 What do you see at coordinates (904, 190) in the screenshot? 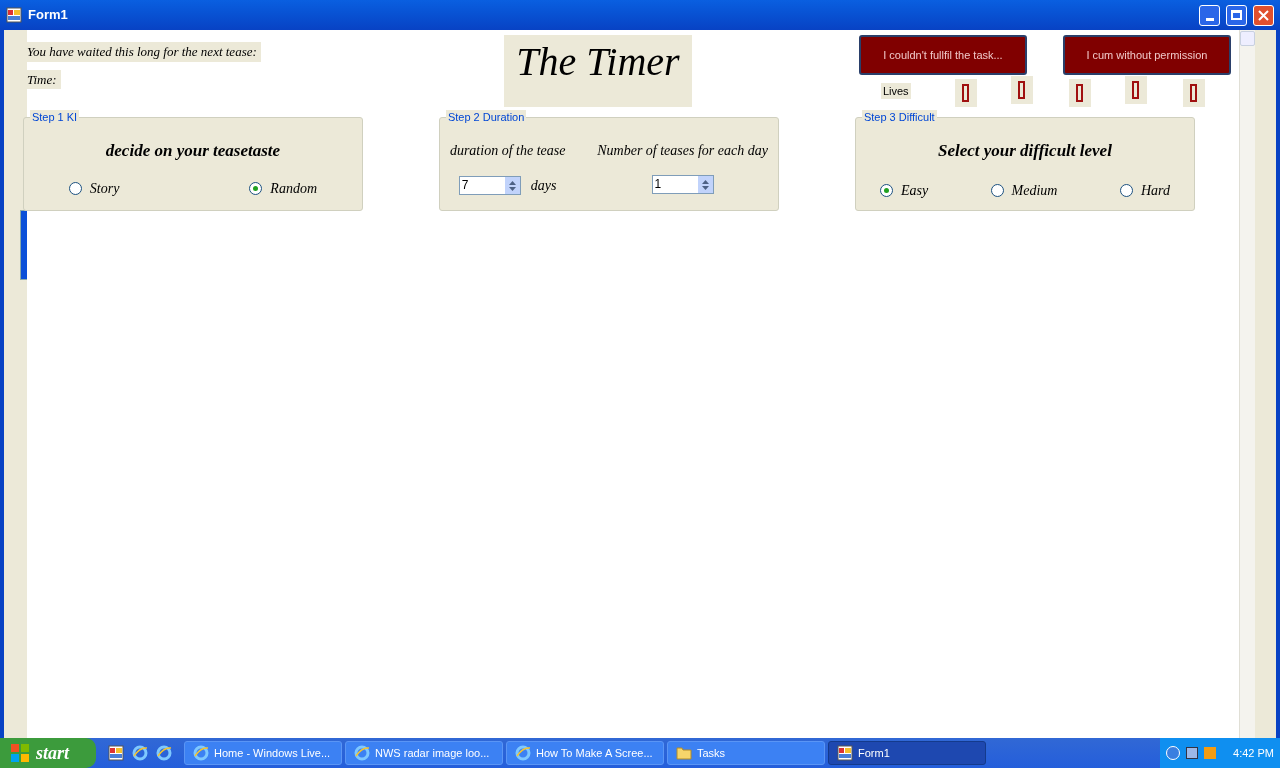
I see `radio-option: Easy` at bounding box center [904, 190].